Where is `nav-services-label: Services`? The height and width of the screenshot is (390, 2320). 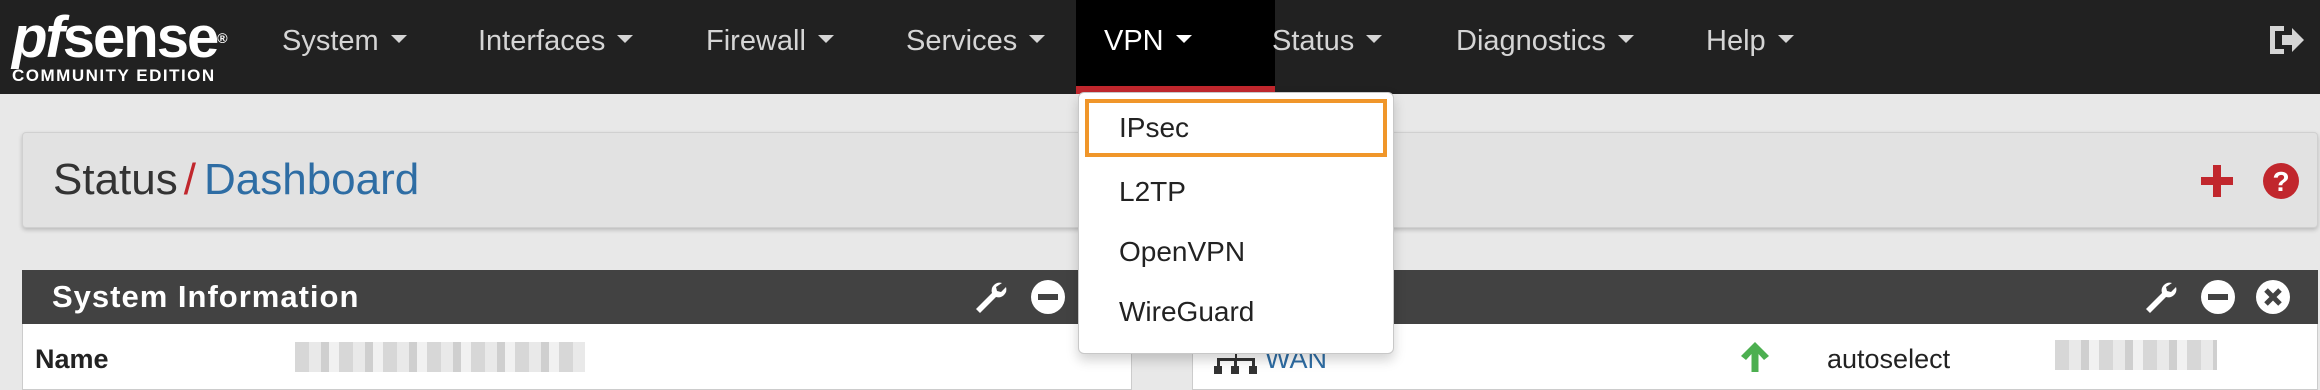 nav-services-label: Services is located at coordinates (962, 41).